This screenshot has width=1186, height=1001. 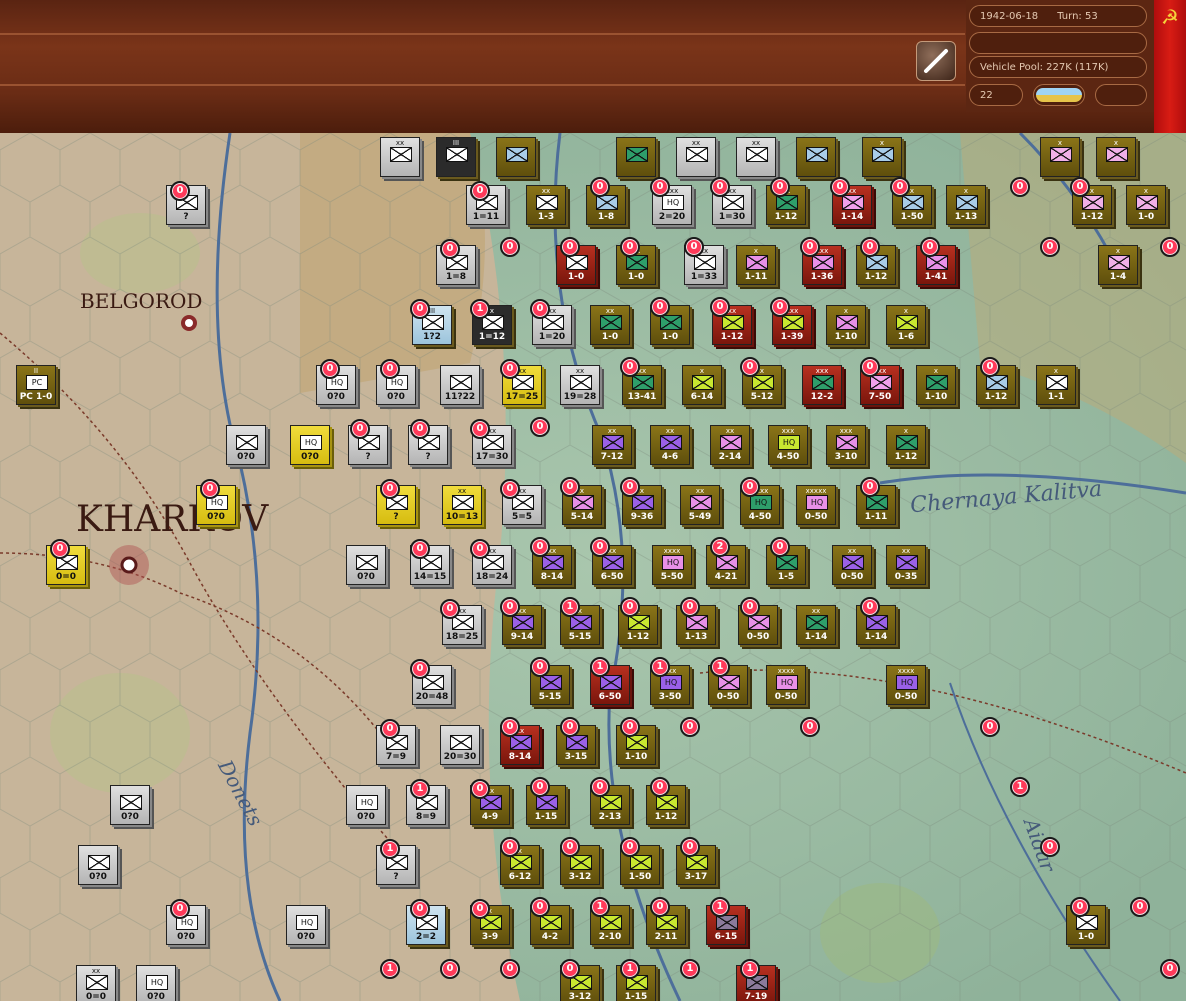 I want to click on unit-counter: xx 7-12, so click(x=612, y=445).